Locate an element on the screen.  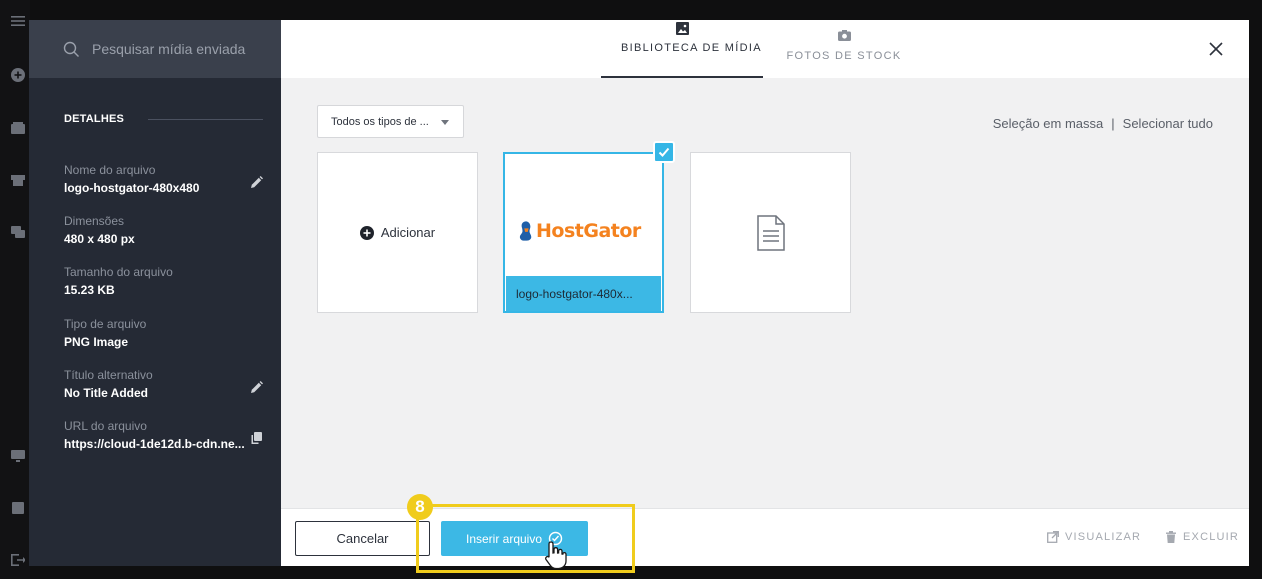
field-label: Título alternativo is located at coordinates (108, 375).